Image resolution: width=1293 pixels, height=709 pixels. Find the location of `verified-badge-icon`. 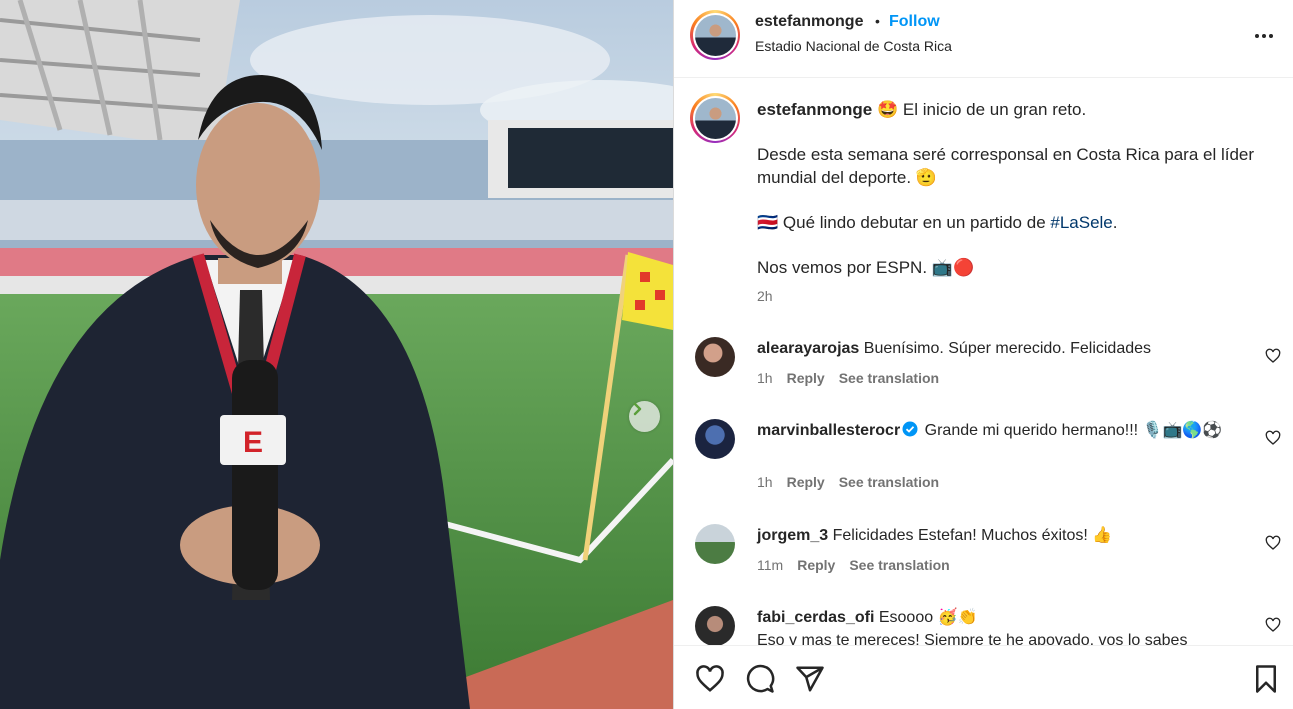

verified-badge-icon is located at coordinates (910, 429).